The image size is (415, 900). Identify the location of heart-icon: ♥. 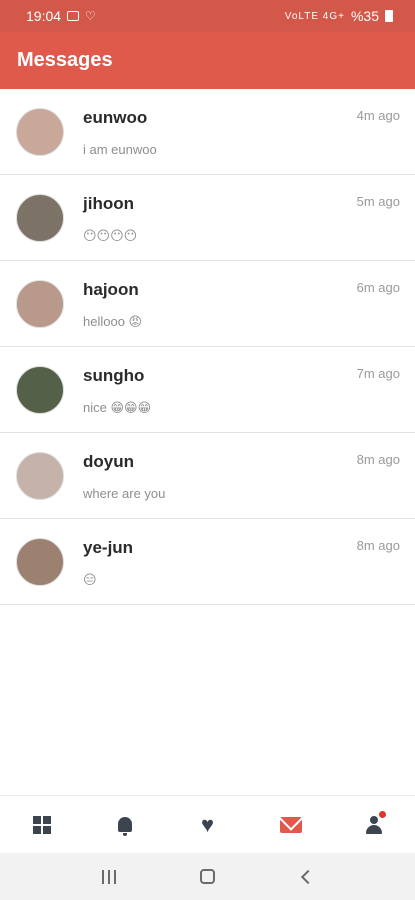
(207, 824).